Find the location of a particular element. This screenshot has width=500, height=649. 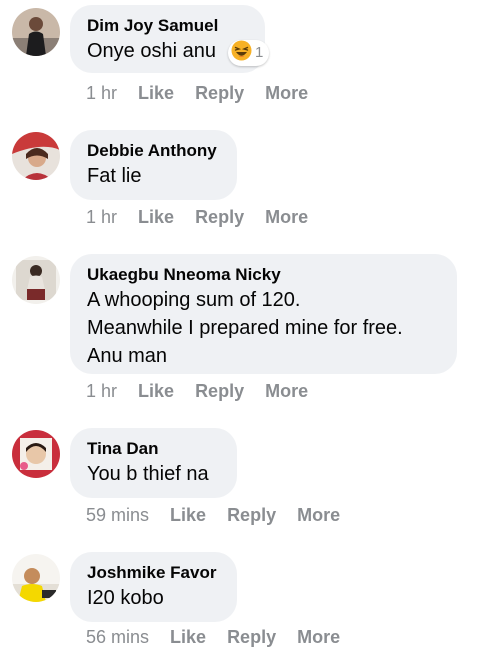

comment-text: I20 kobo is located at coordinates (125, 598).